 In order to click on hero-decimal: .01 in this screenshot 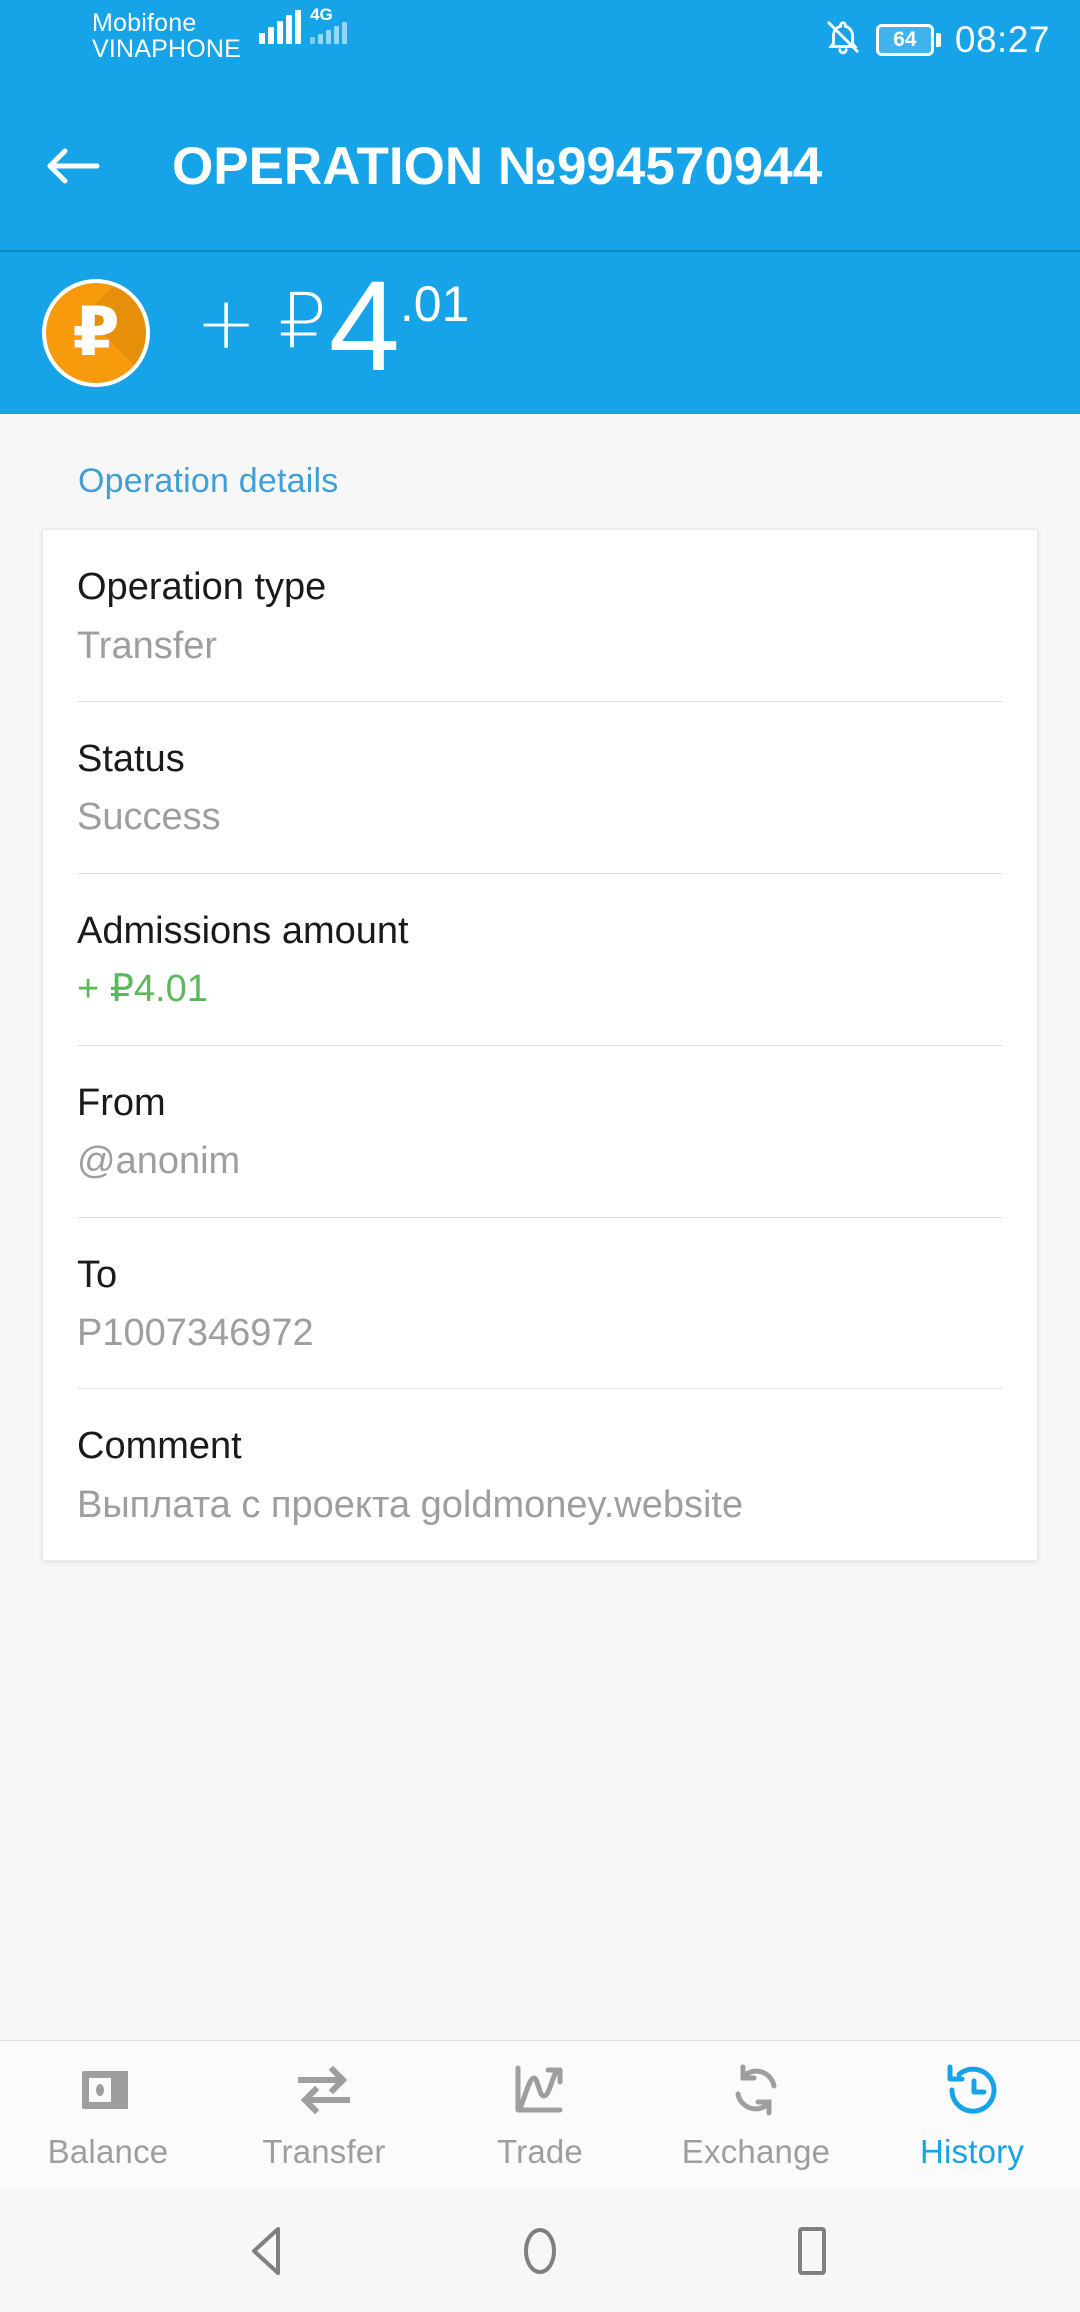, I will do `click(434, 304)`.